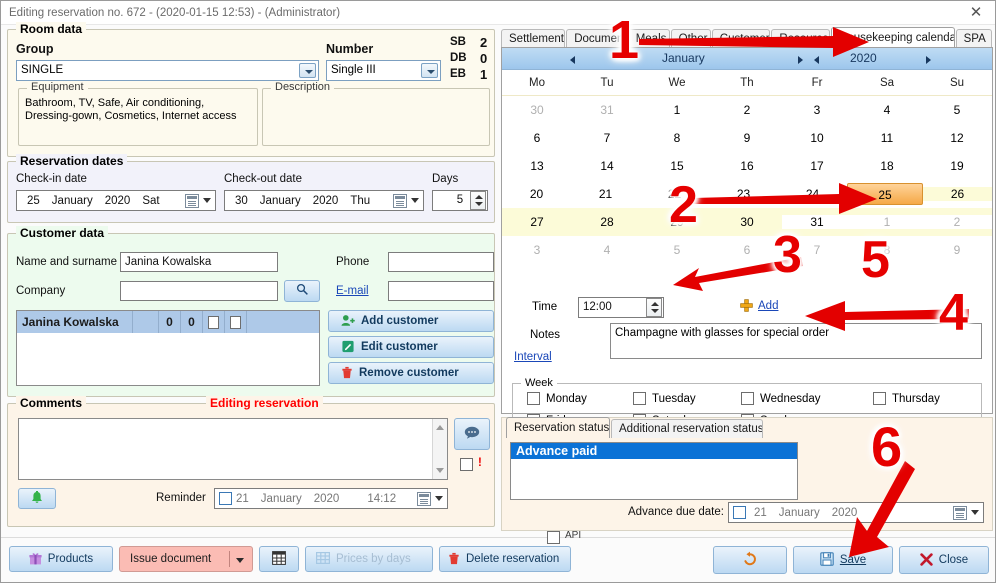 Image resolution: width=996 pixels, height=583 pixels. I want to click on week-tuesday: Tuesday, so click(664, 398).